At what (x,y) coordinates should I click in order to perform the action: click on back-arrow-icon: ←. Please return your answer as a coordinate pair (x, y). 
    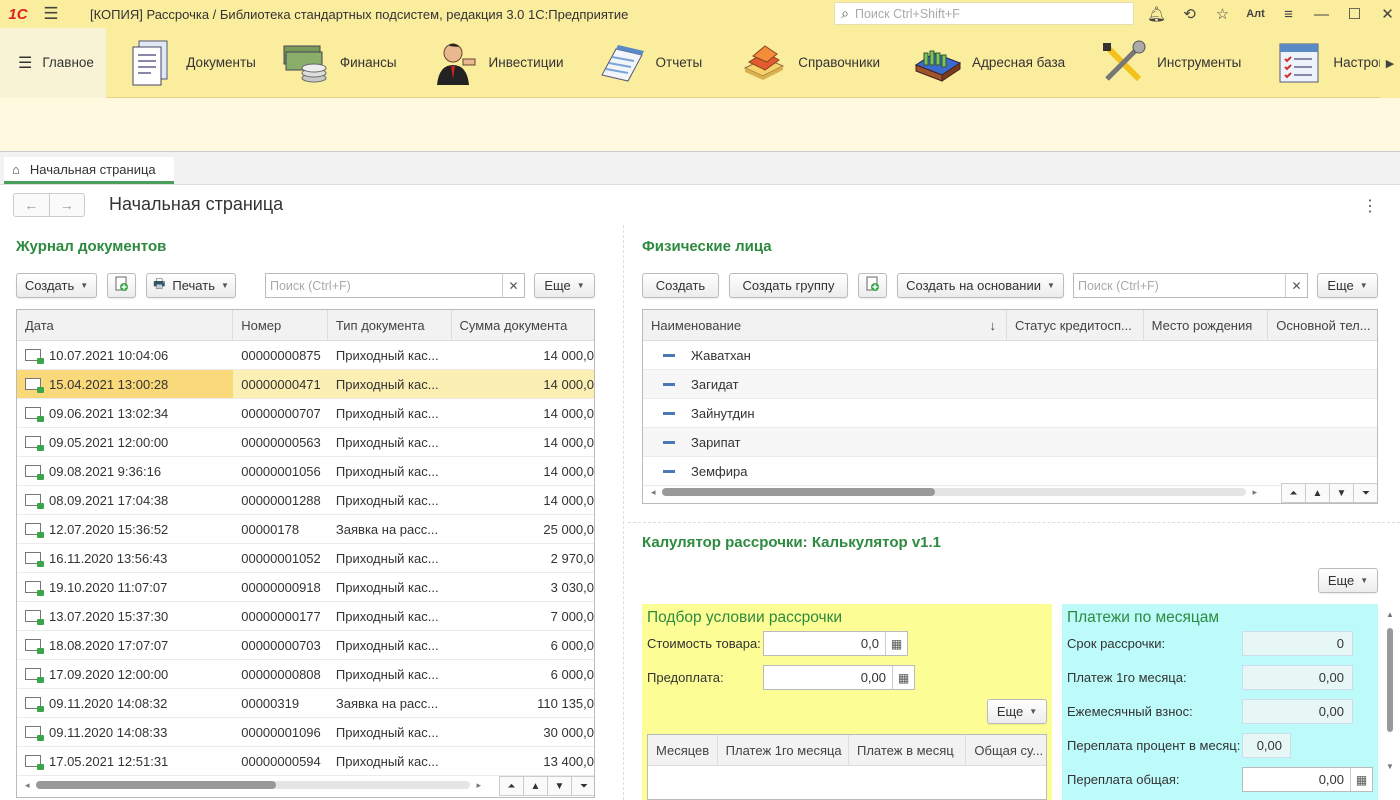
    Looking at the image, I should click on (32, 205).